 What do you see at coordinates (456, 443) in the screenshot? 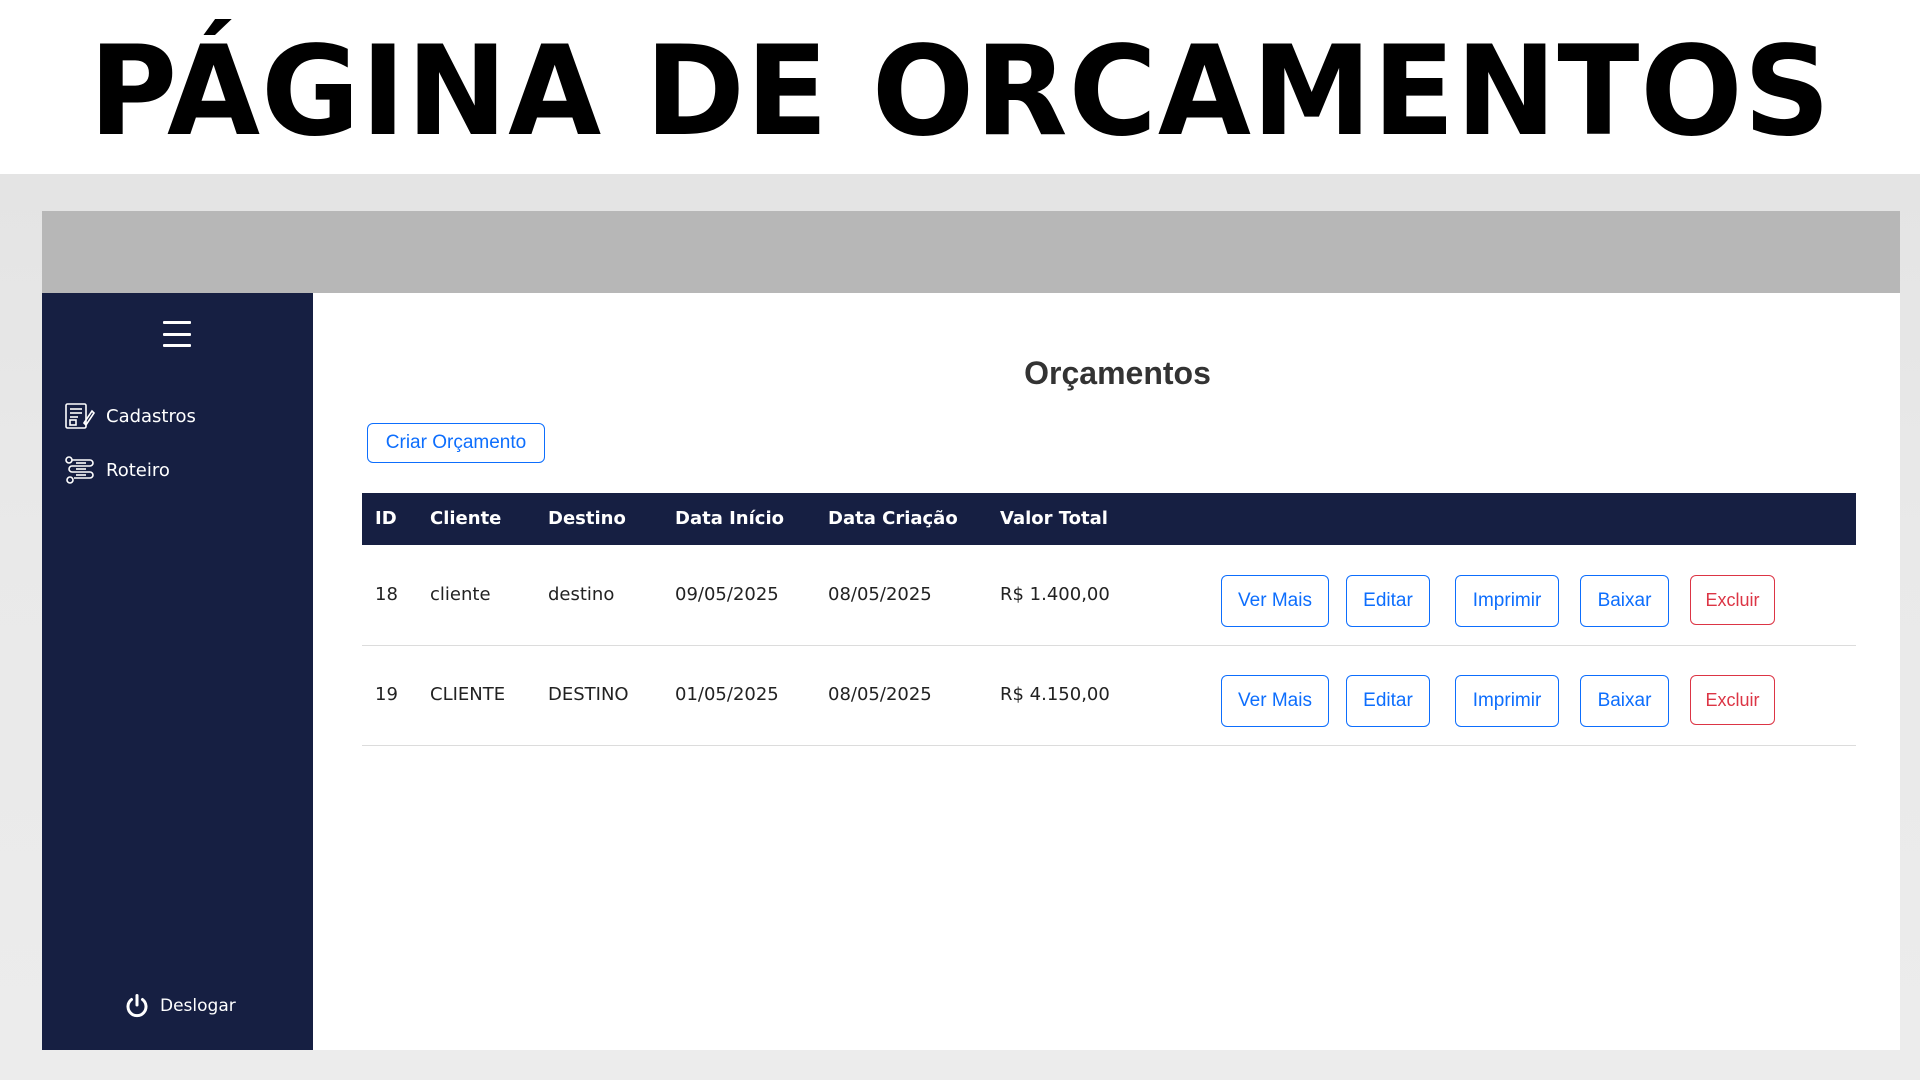
I see `create-budget-button: Criar Orçamento` at bounding box center [456, 443].